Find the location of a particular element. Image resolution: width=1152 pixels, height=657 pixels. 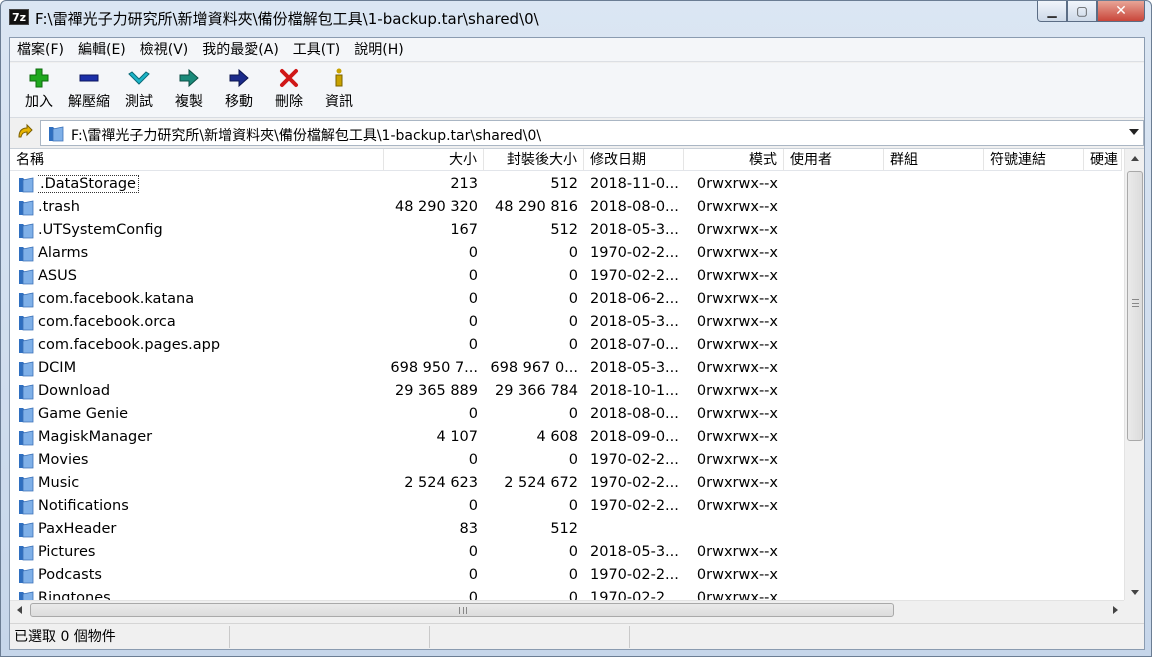

extract-label: 解壓縮 is located at coordinates (89, 102).